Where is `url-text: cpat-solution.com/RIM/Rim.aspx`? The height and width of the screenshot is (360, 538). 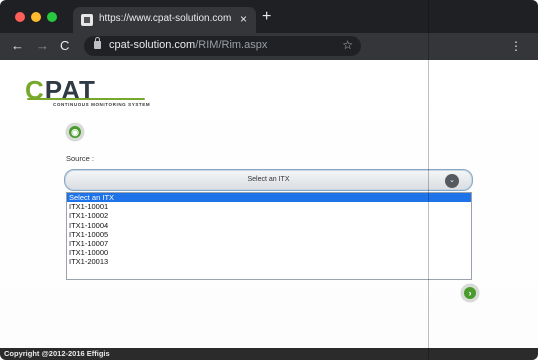 url-text: cpat-solution.com/RIM/Rim.aspx is located at coordinates (188, 45).